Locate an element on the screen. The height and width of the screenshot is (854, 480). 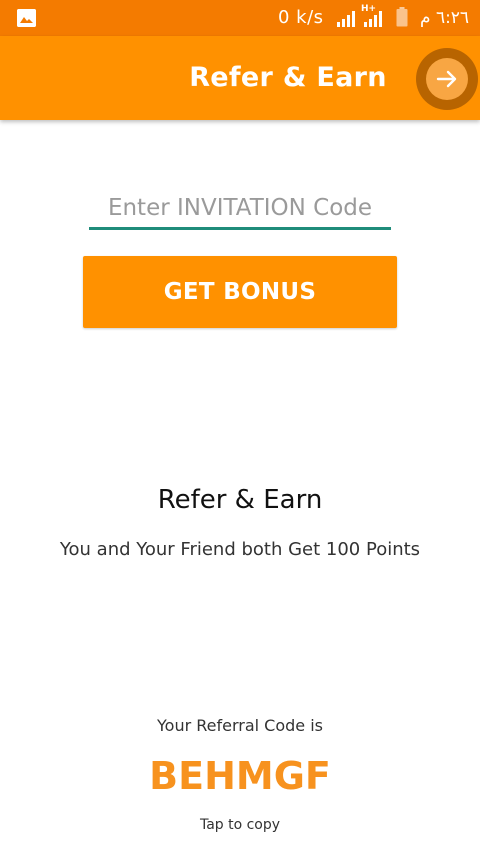
page-title: Refer & Earn is located at coordinates (288, 77).